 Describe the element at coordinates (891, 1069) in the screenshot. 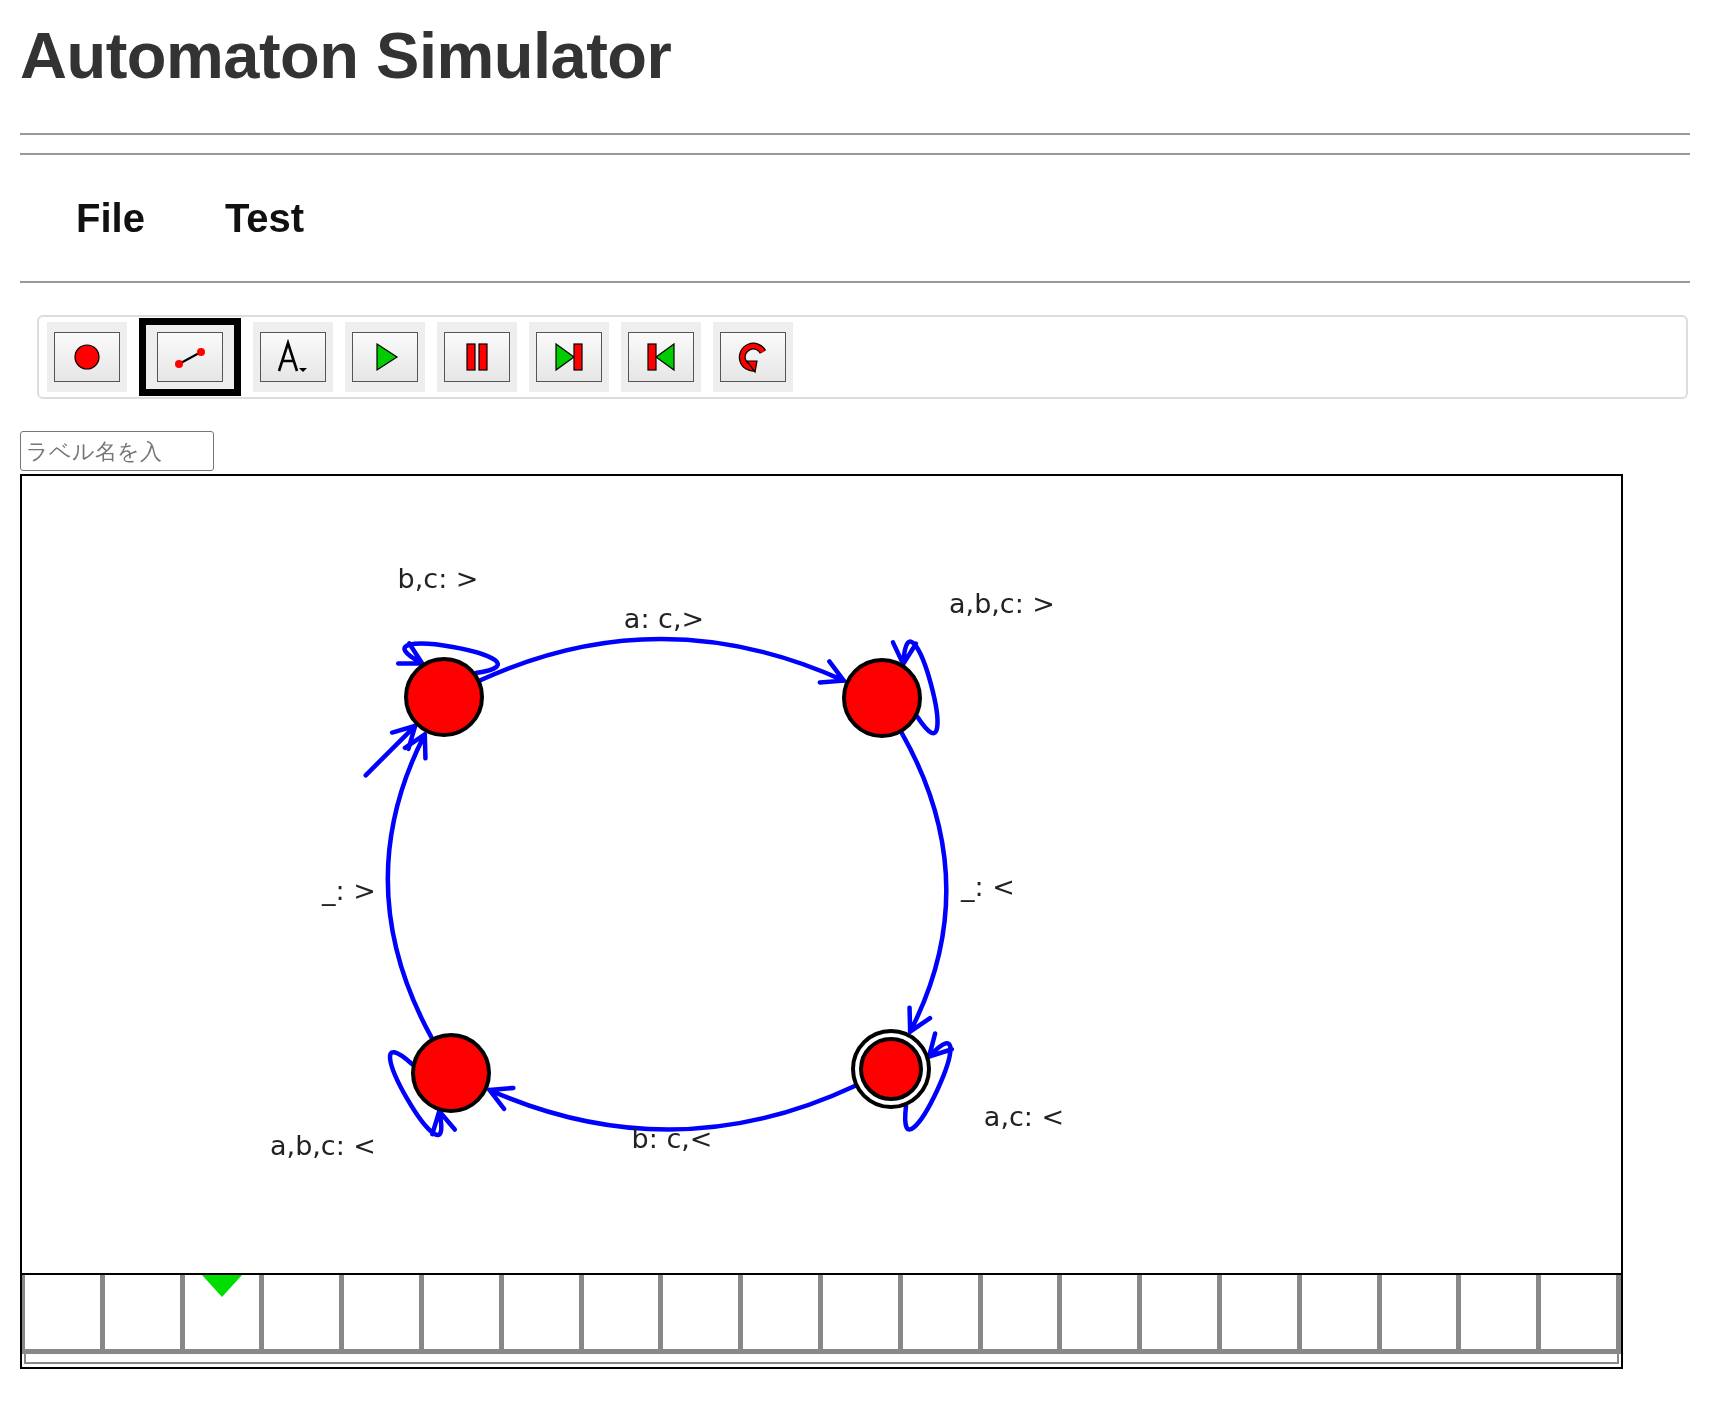

I see `accepting-state-node` at that location.